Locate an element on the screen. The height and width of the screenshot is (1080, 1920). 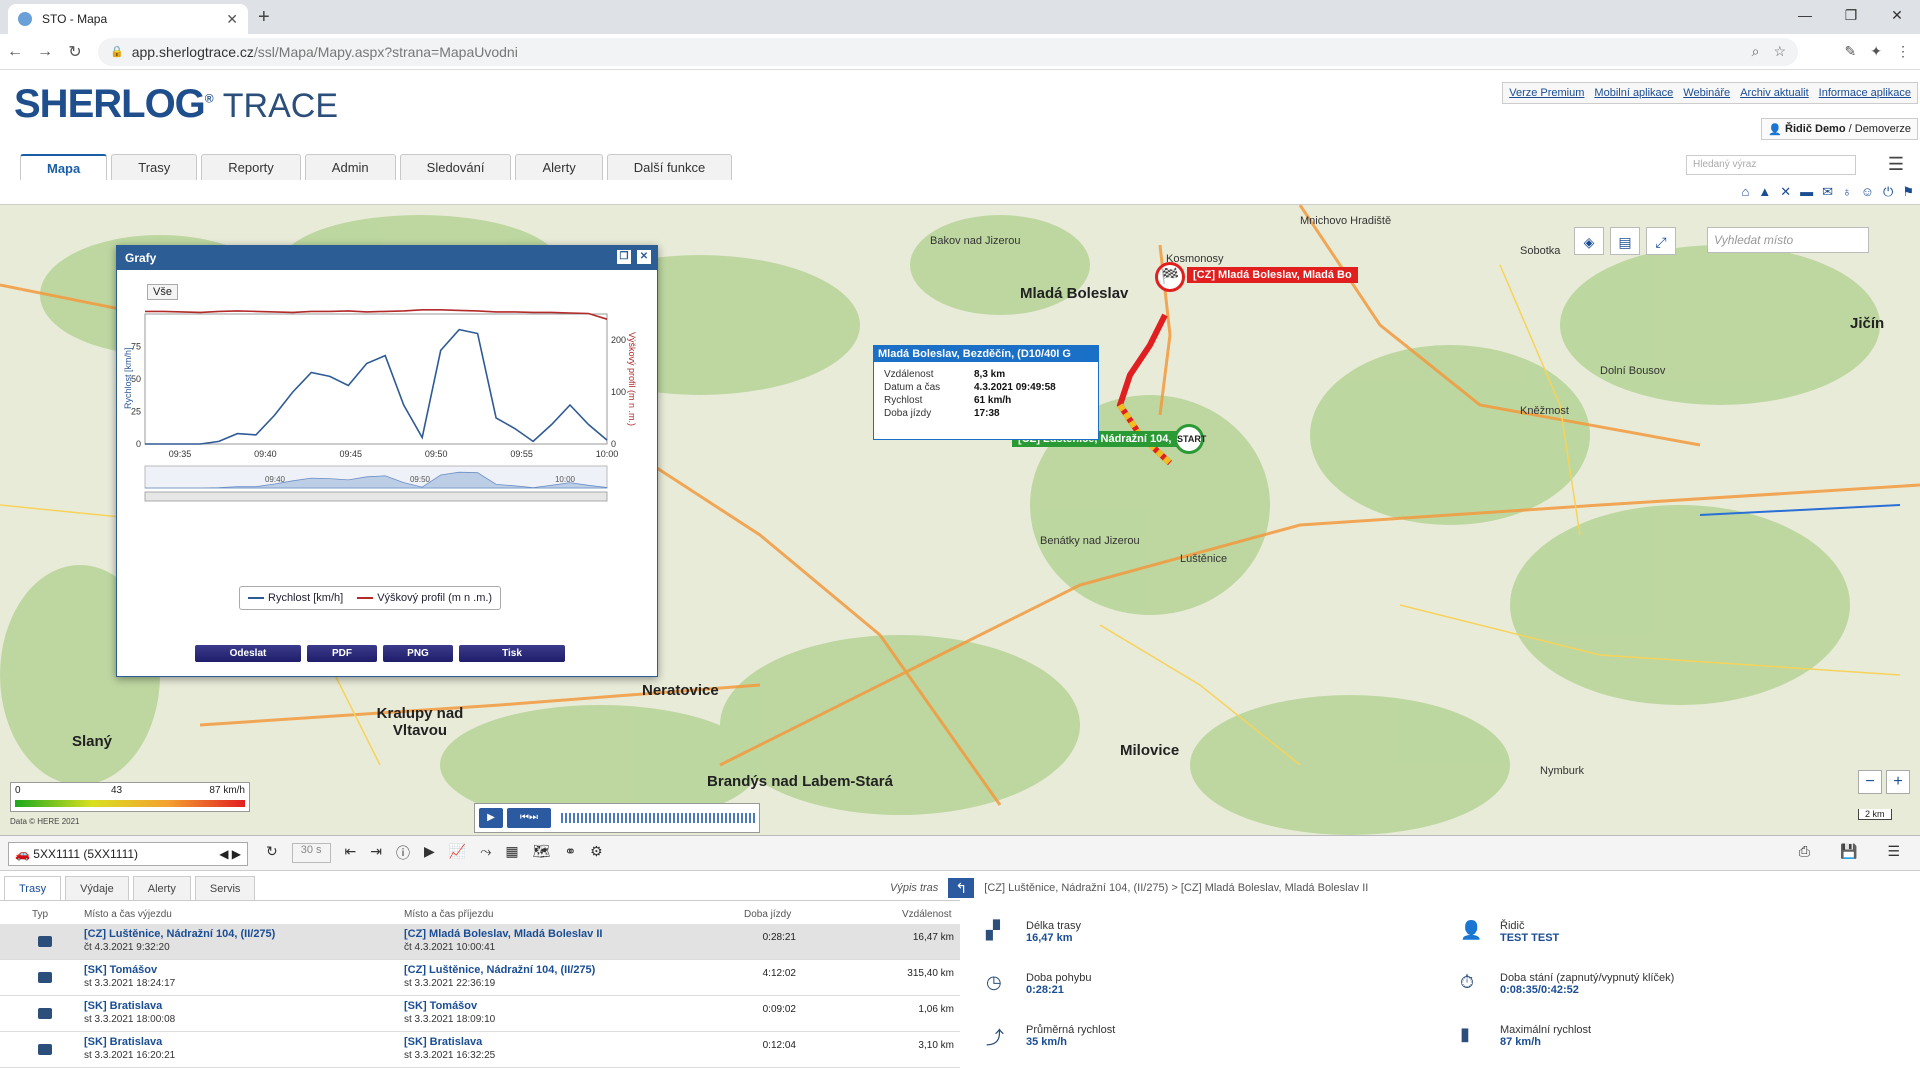
table-icon: ▦ is located at coordinates (511, 853).